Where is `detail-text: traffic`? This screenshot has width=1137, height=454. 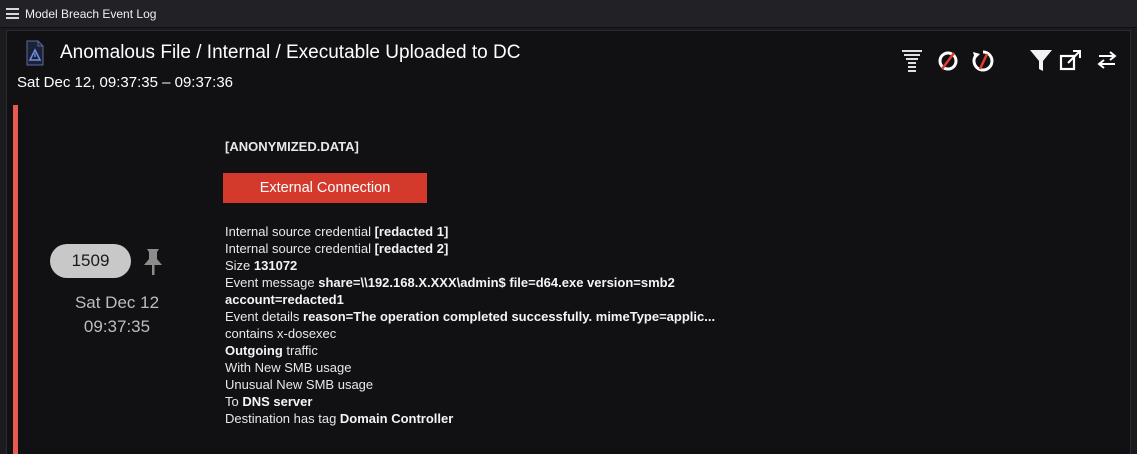 detail-text: traffic is located at coordinates (300, 350).